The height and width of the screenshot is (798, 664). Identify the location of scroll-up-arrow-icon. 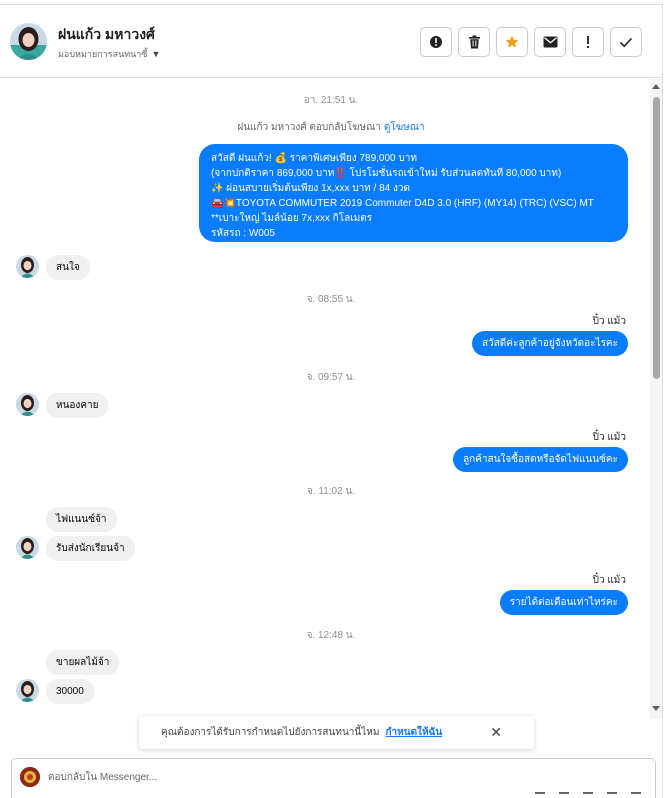
(656, 86).